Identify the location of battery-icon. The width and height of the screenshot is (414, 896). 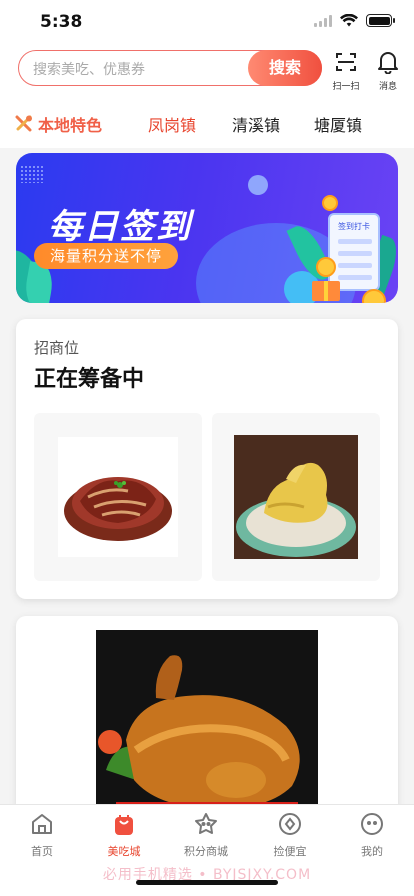
(380, 20).